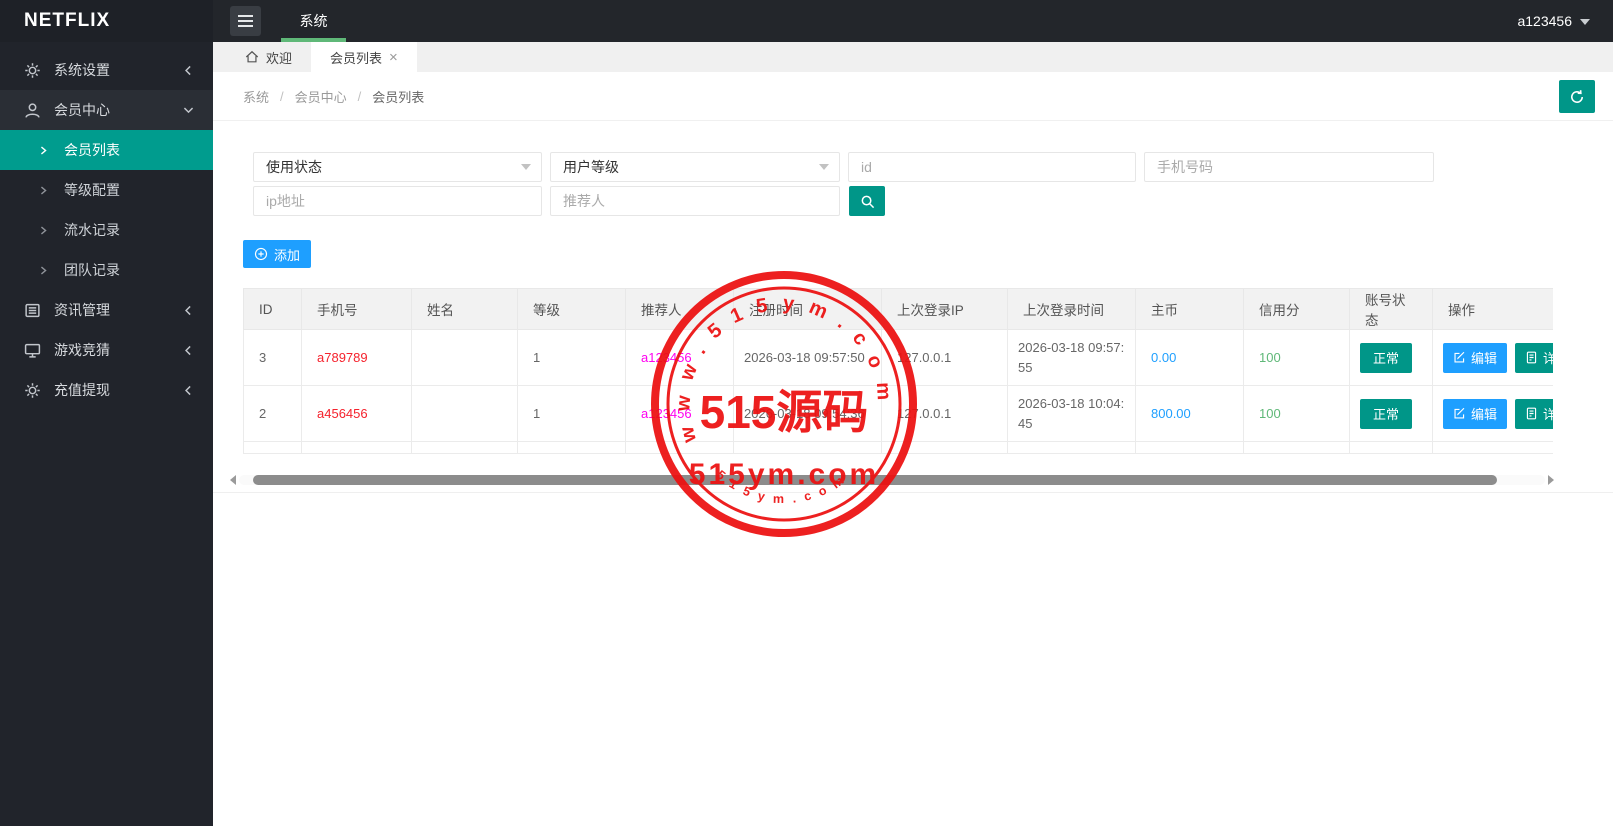 This screenshot has width=1613, height=826. I want to click on level-select: 用户等级, so click(695, 167).